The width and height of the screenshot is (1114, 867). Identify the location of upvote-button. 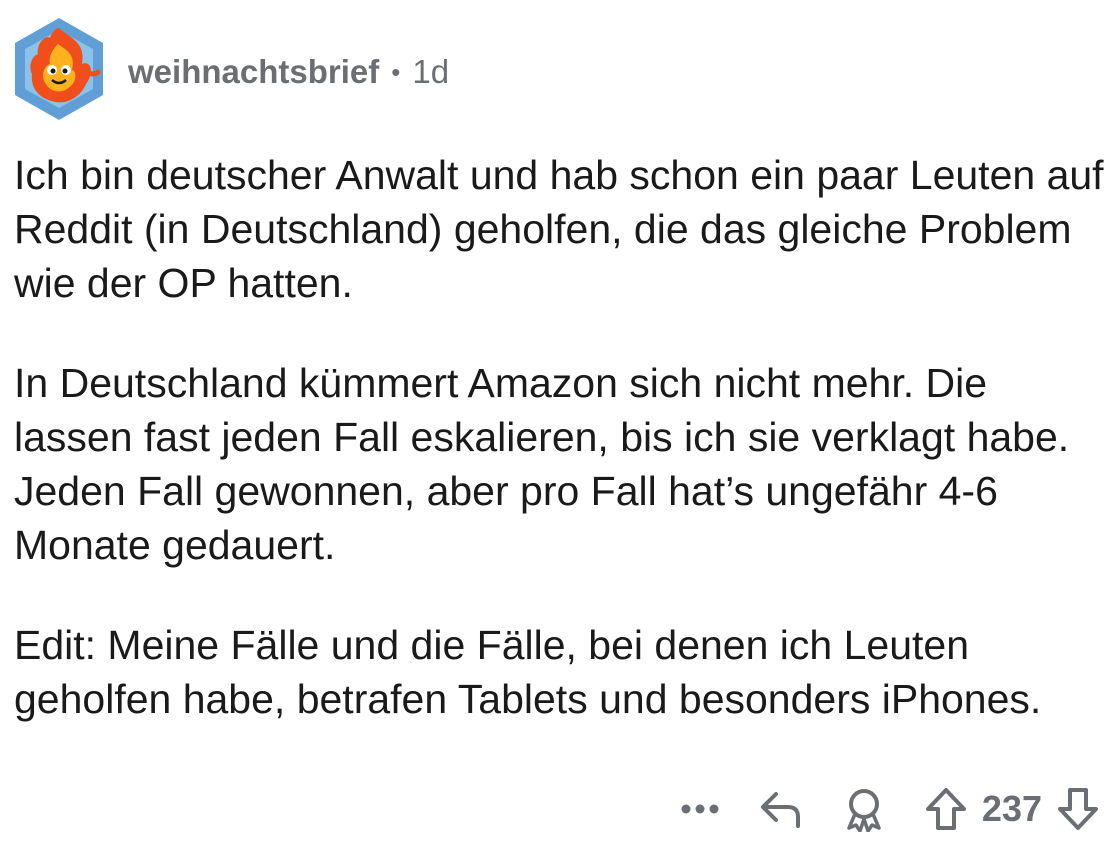
(946, 809).